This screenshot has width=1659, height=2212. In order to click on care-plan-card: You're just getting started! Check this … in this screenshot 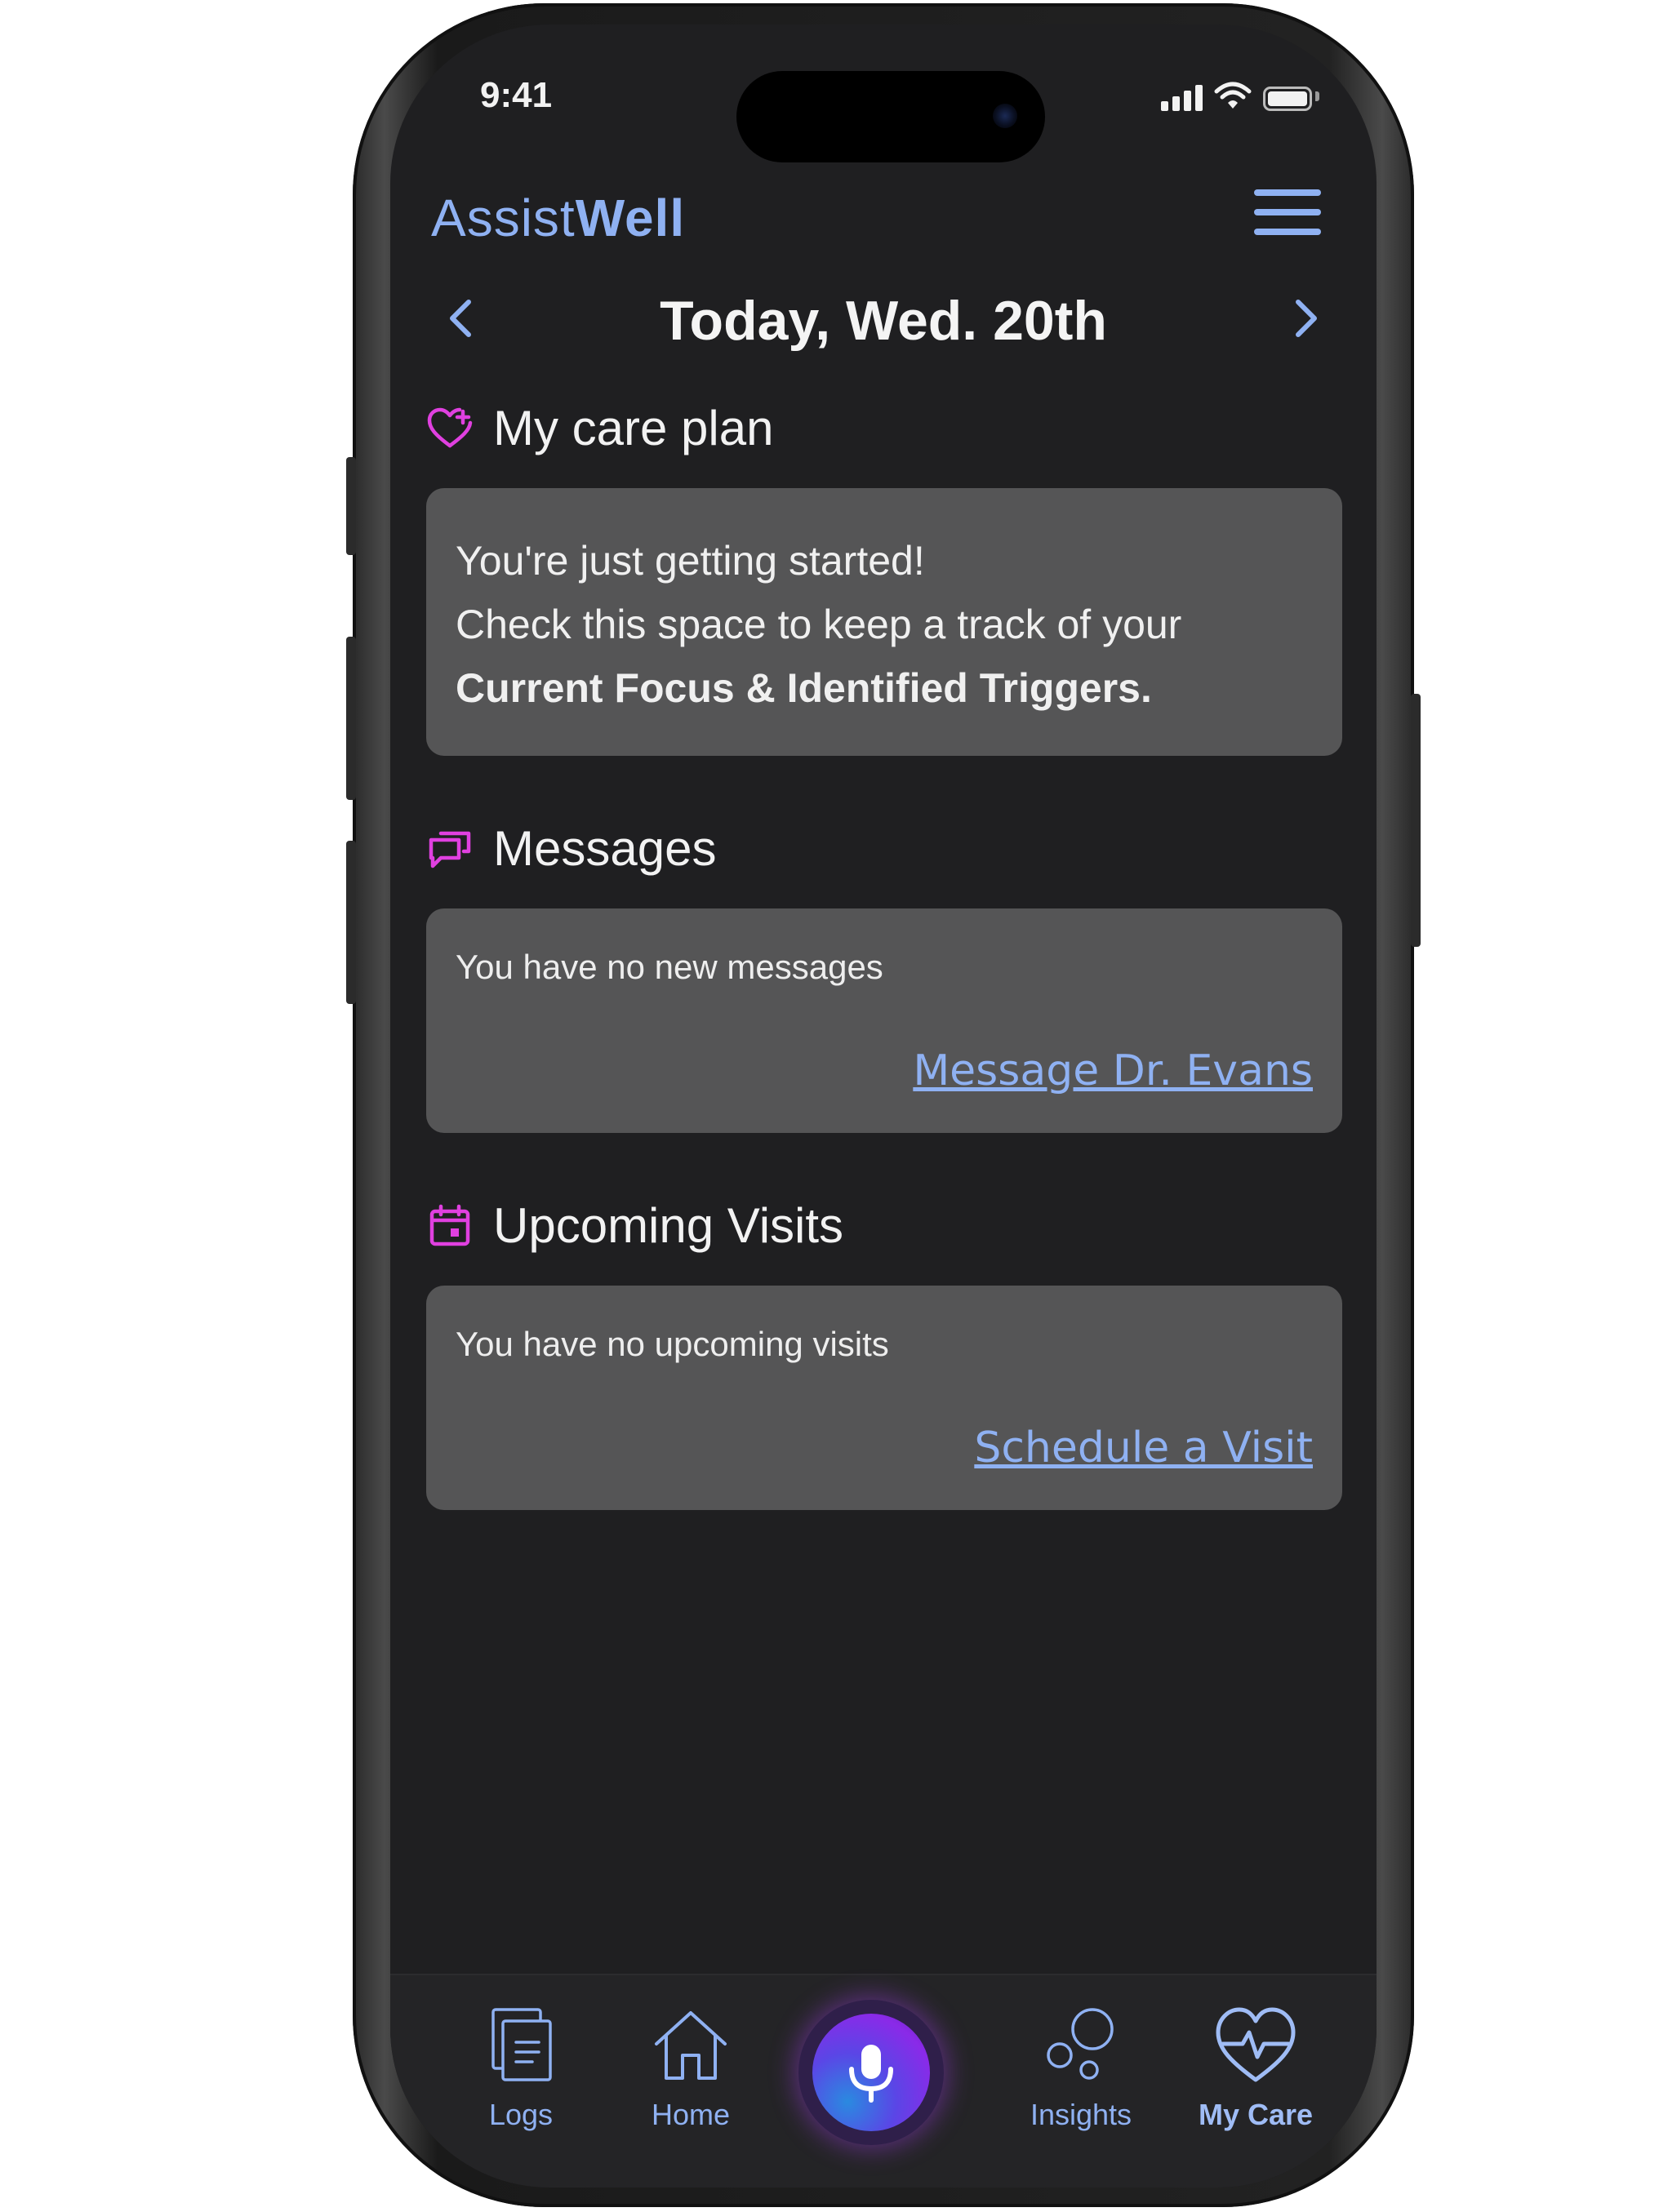, I will do `click(884, 622)`.